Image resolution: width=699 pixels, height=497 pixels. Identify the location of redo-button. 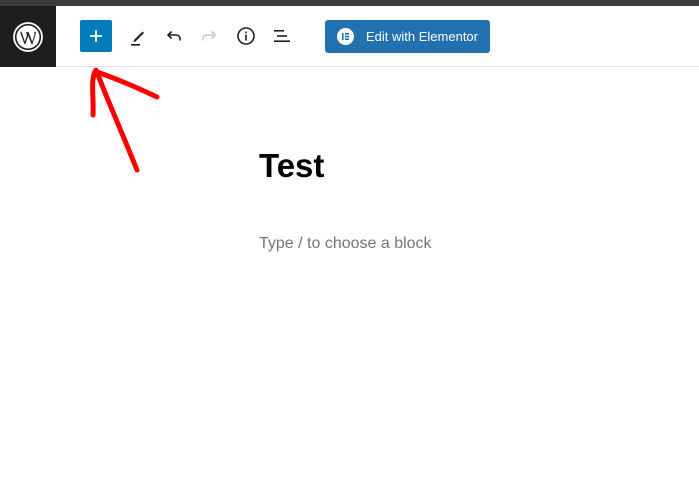
(209, 36).